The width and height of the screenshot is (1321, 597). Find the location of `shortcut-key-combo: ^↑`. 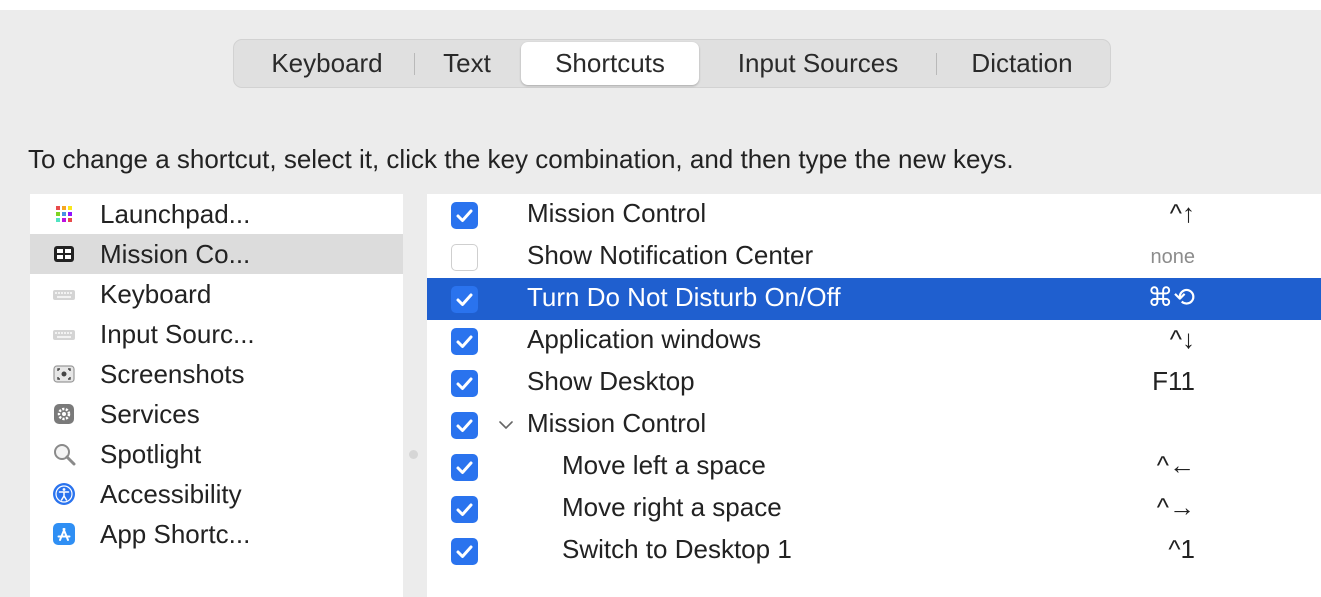

shortcut-key-combo: ^↑ is located at coordinates (1182, 213).